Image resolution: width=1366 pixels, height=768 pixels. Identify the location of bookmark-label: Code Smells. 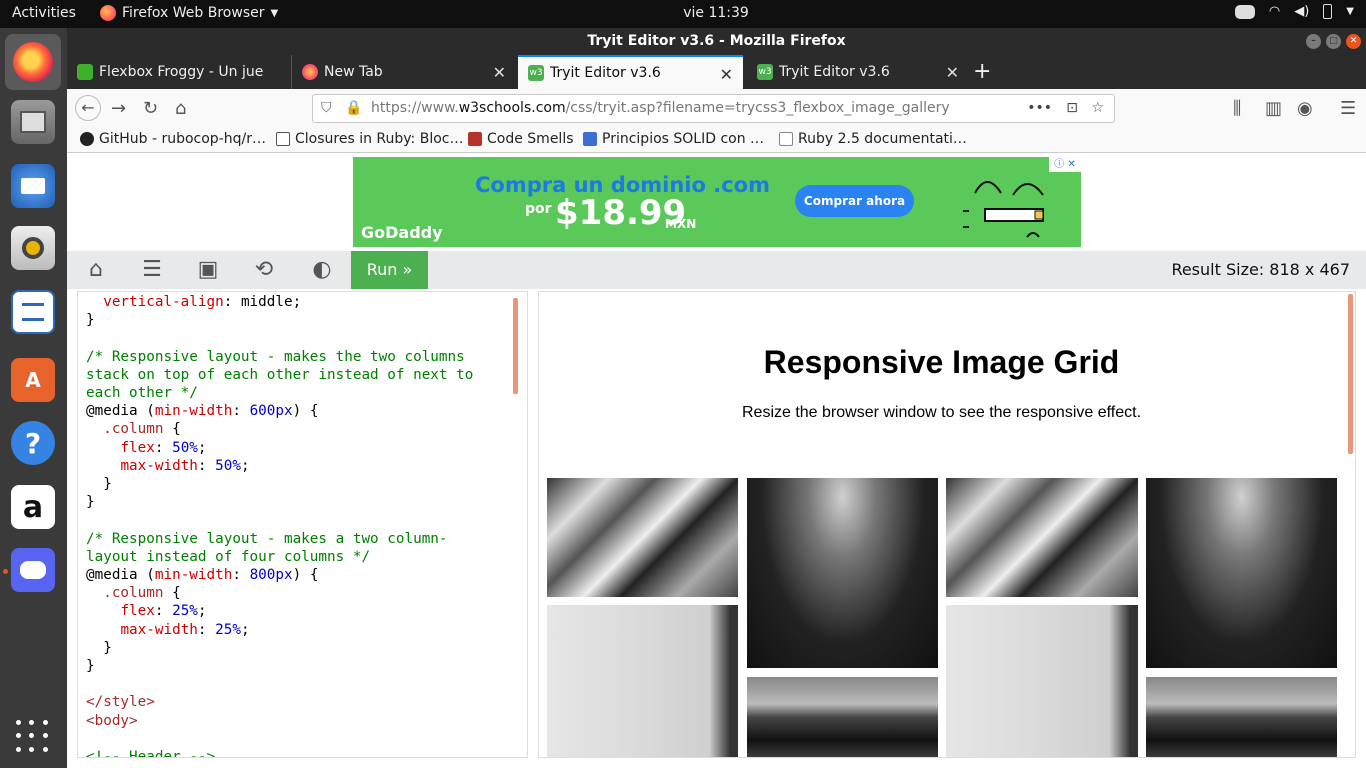
(530, 139).